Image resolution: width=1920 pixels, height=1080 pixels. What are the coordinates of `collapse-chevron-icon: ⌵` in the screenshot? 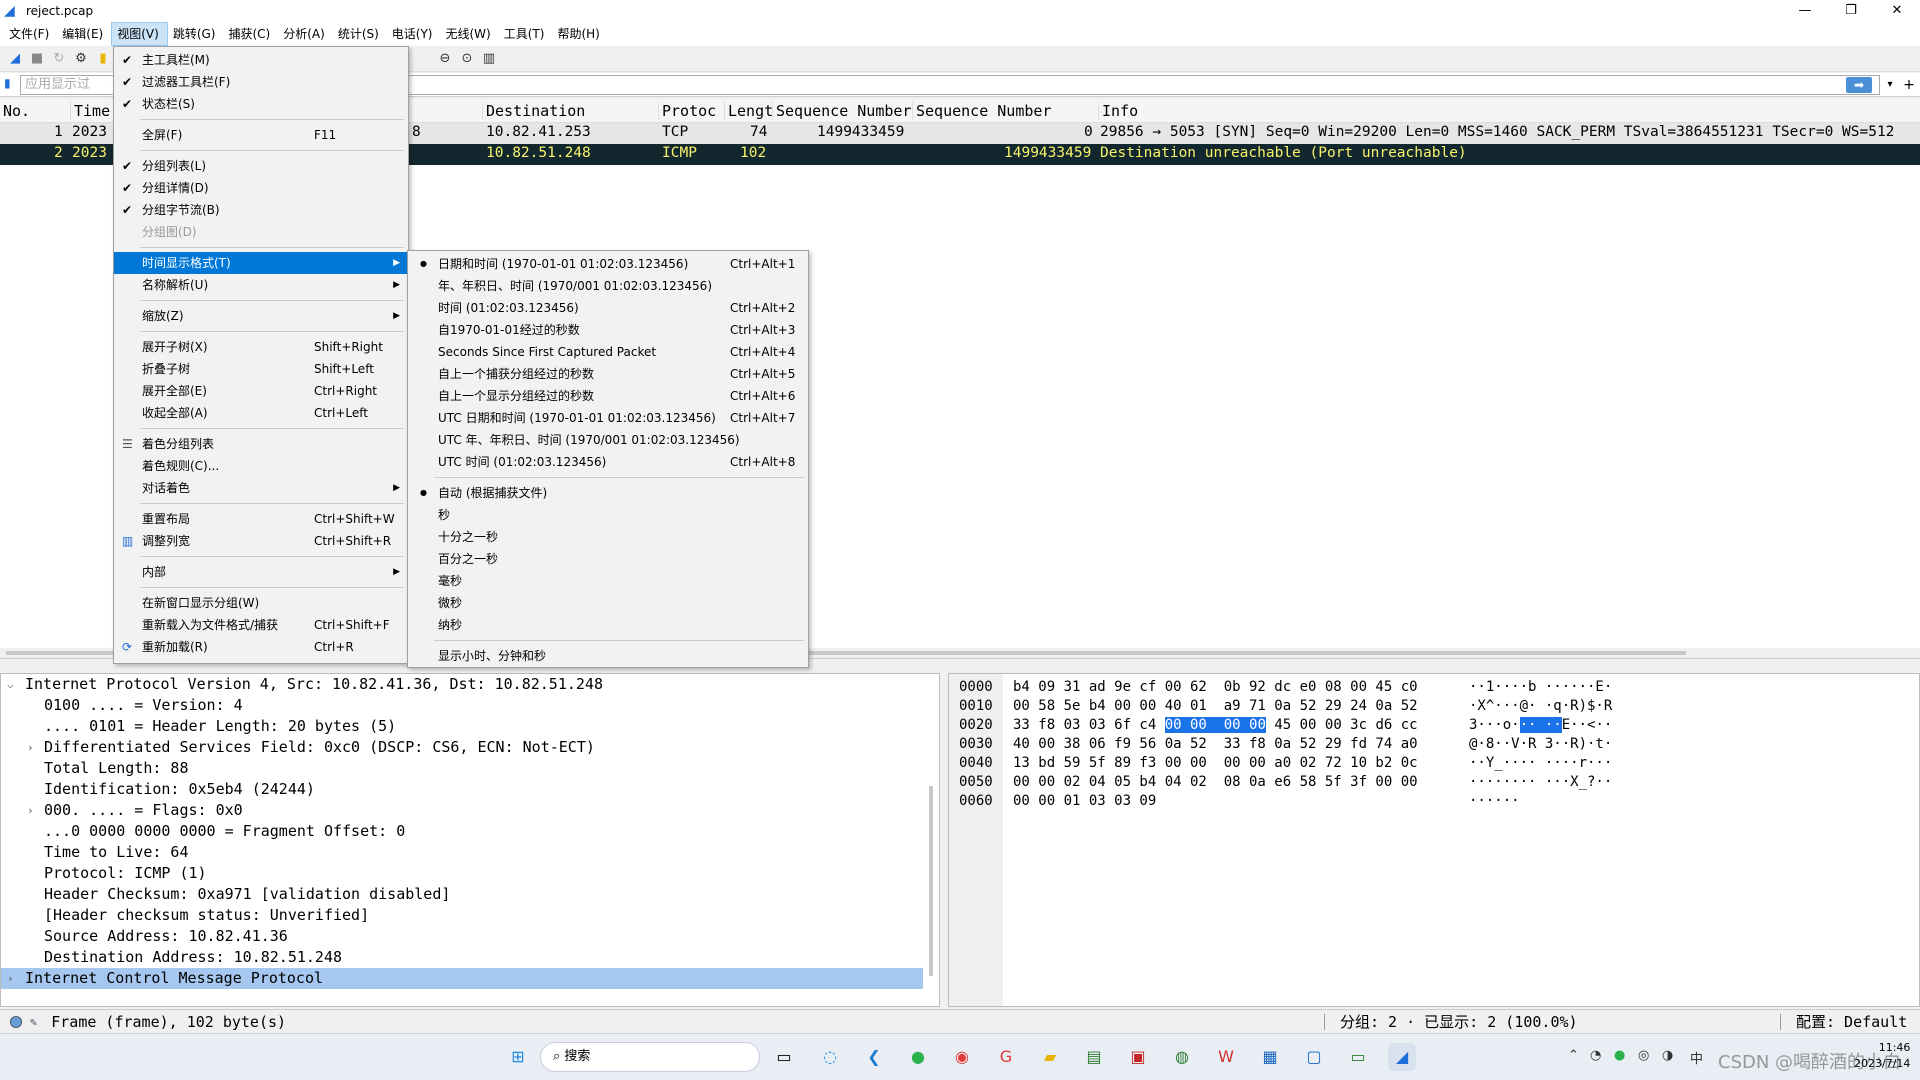 It's located at (10, 684).